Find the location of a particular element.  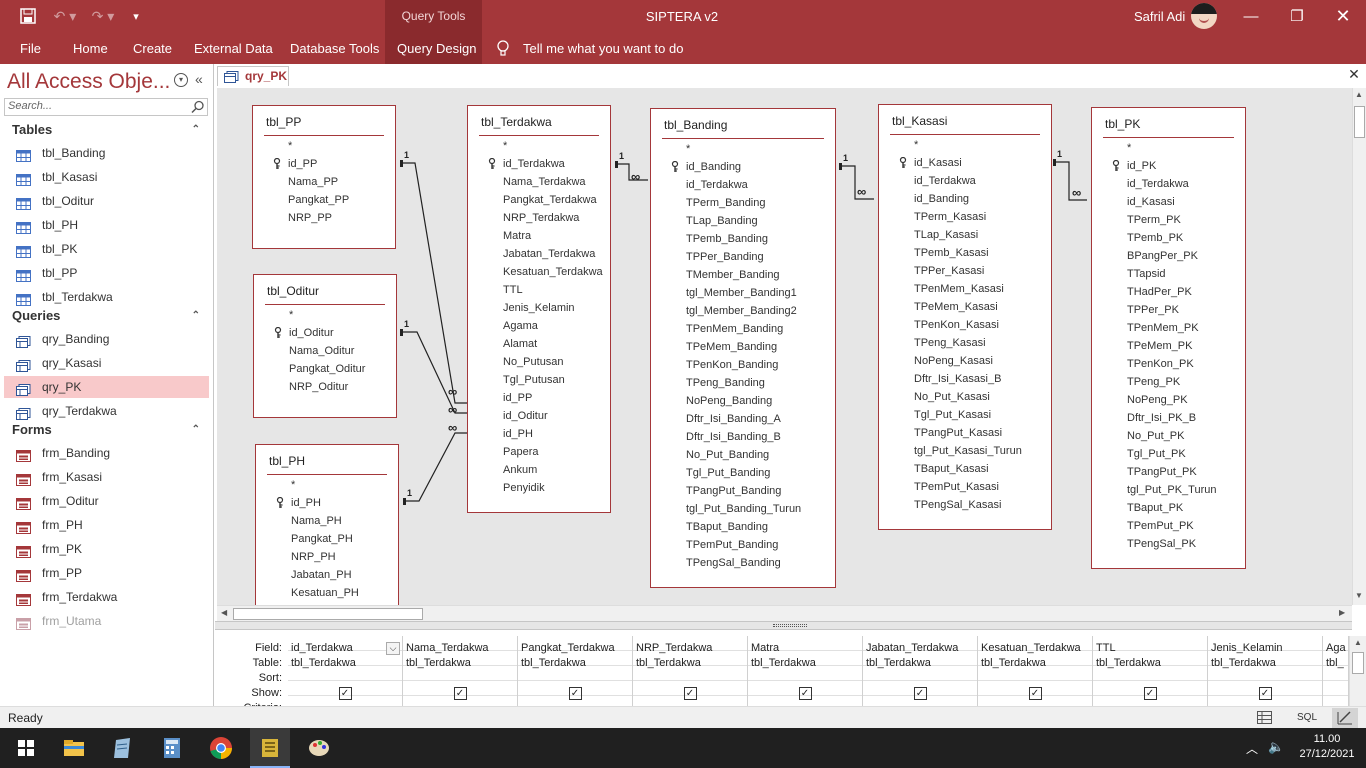

field-item: TTapsid is located at coordinates (1146, 274).